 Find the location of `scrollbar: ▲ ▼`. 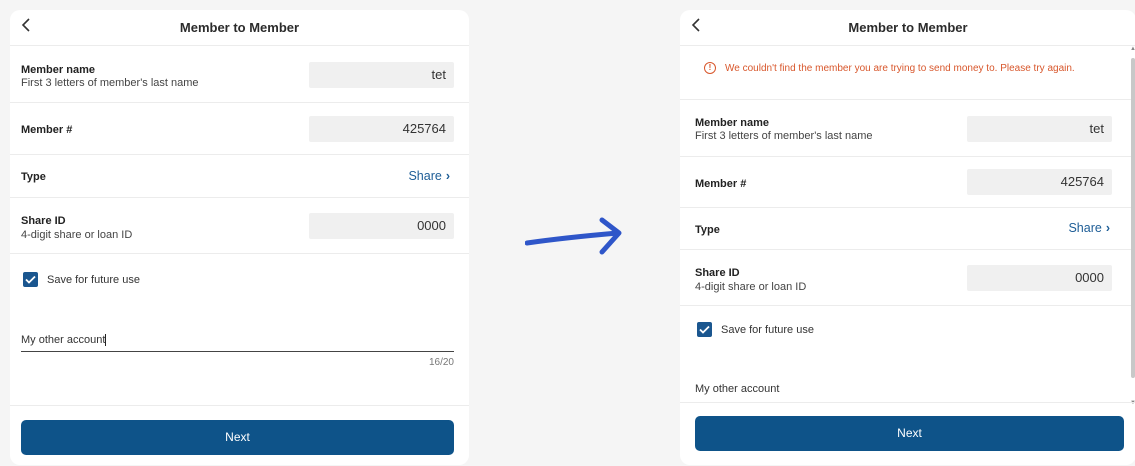

scrollbar: ▲ ▼ is located at coordinates (1132, 226).